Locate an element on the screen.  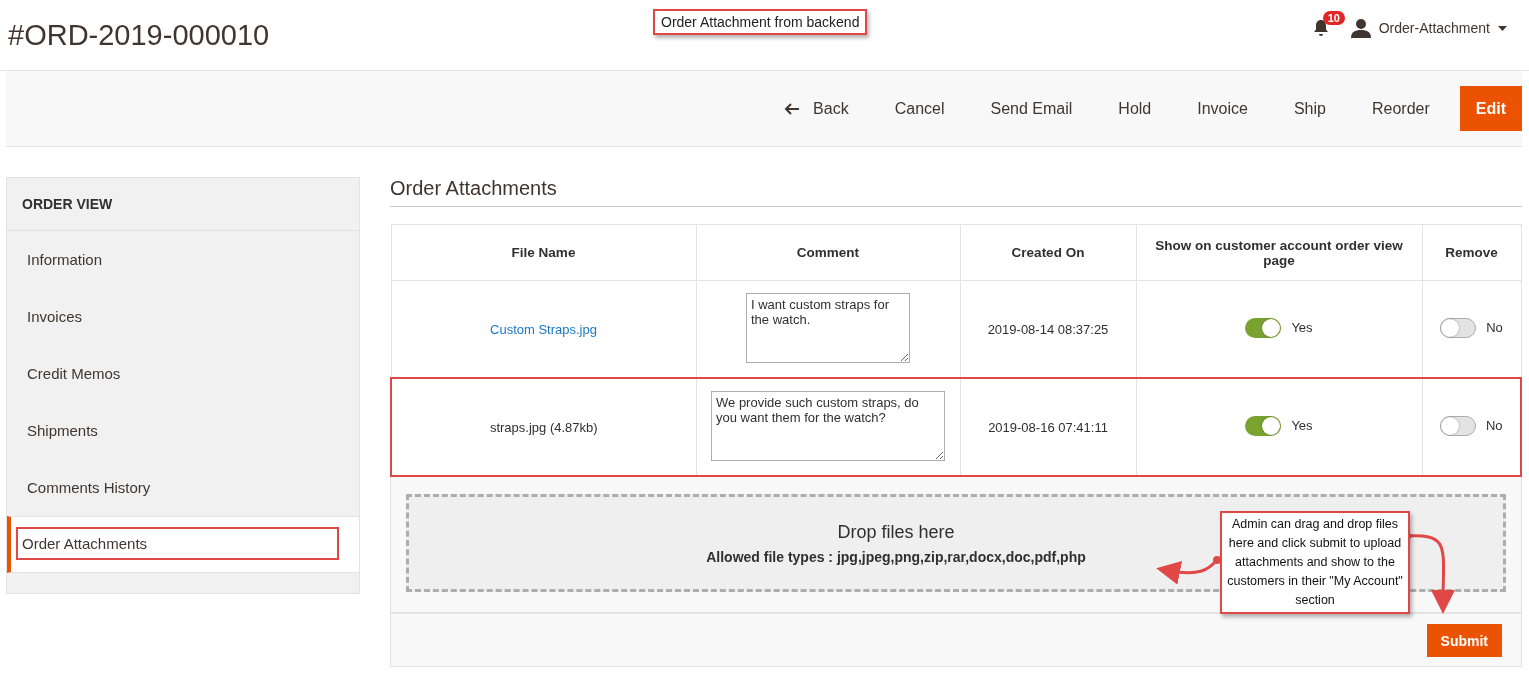
submit-button: Submit is located at coordinates (1464, 640).